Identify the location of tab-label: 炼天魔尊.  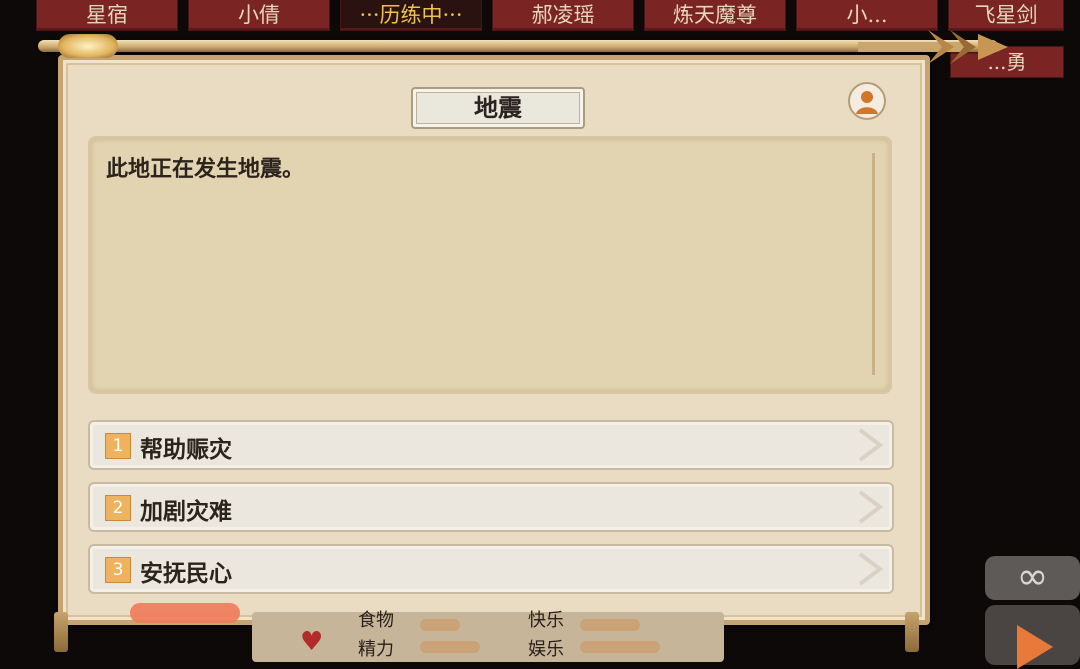
(715, 15).